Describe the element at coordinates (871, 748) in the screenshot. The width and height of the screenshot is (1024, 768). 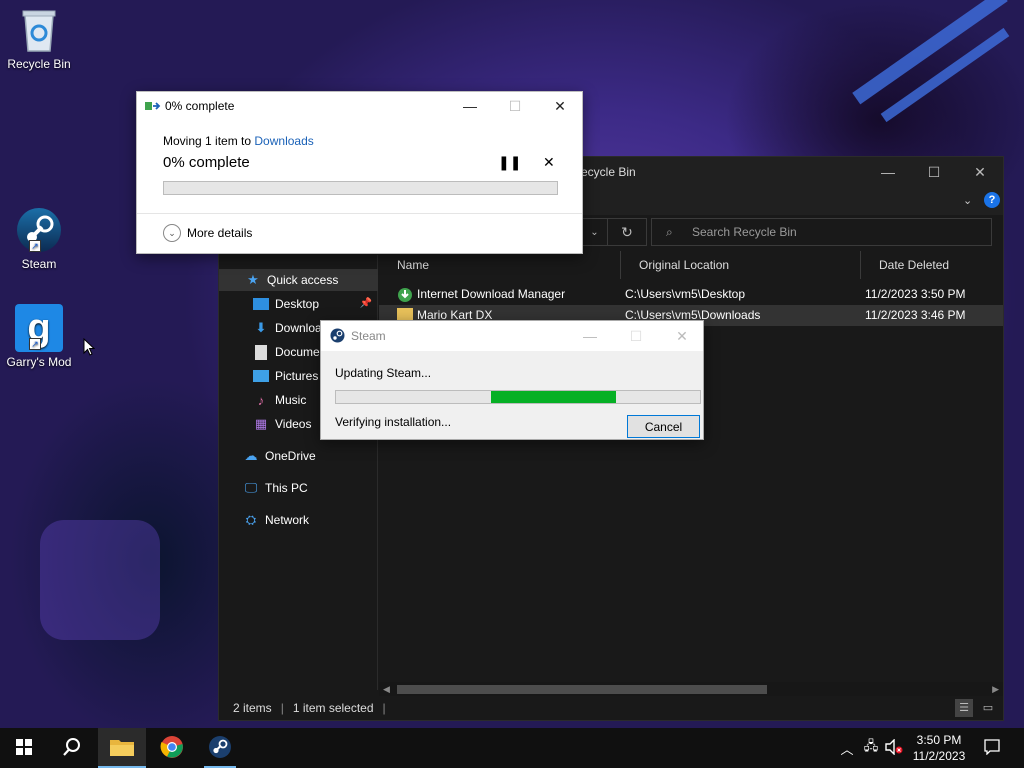
I see `network-tray-button: 🖧` at that location.